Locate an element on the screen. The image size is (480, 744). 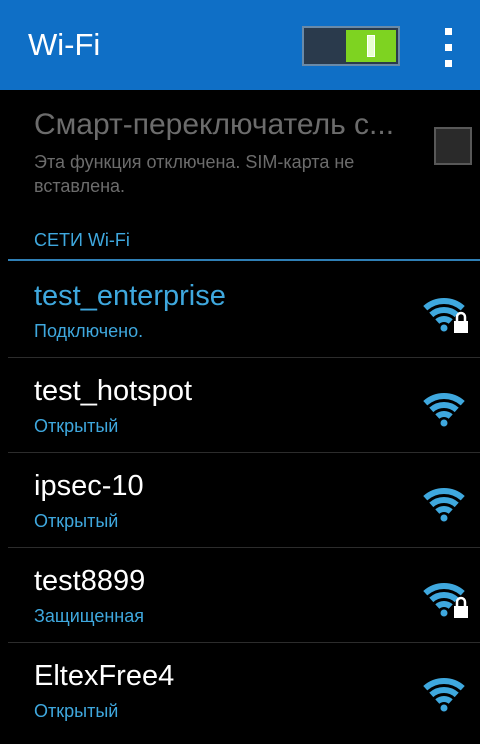
section-header-networks: СЕТИ Wi-Fi is located at coordinates (82, 240).